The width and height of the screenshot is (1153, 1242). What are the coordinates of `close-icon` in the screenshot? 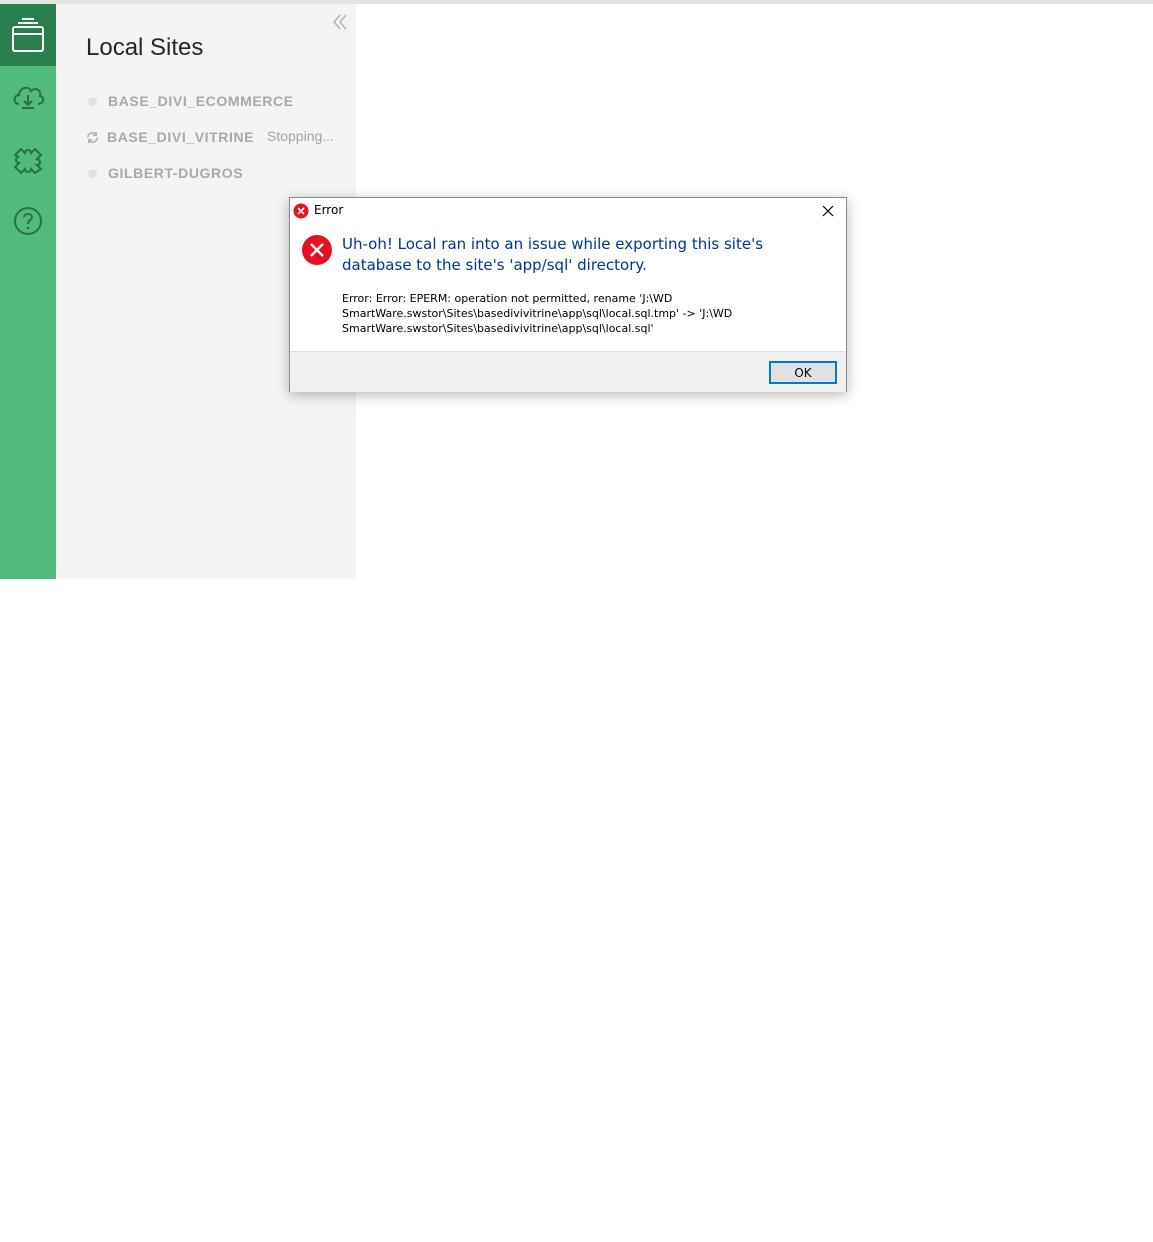 It's located at (828, 211).